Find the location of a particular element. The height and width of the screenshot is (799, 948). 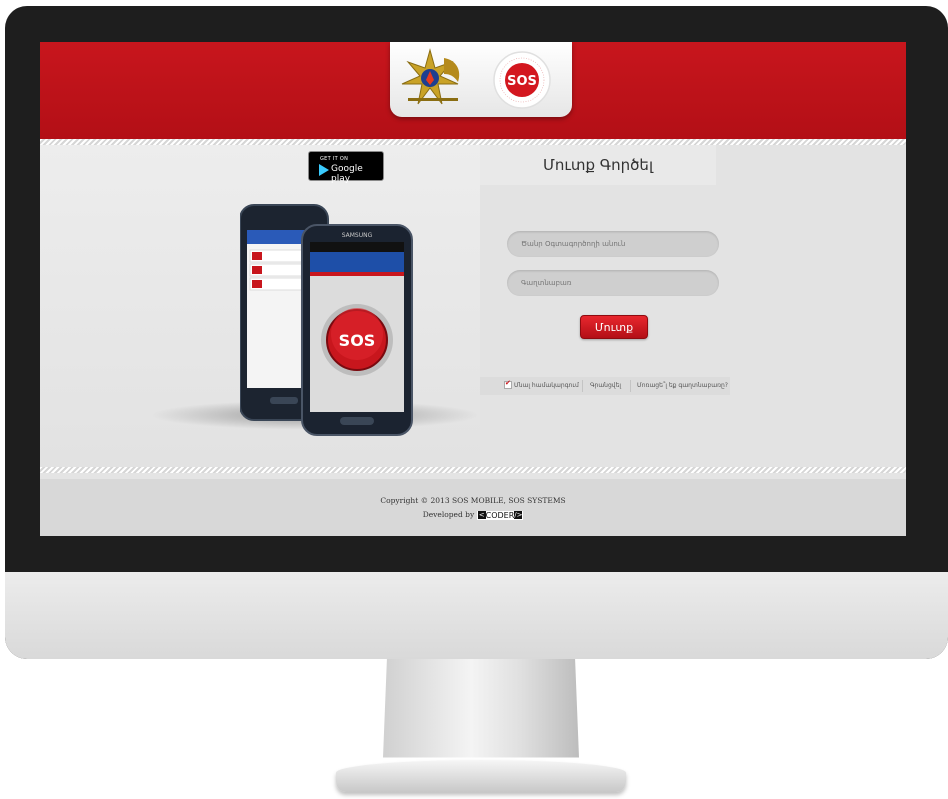

sos-logo-text: SOS is located at coordinates (522, 81).